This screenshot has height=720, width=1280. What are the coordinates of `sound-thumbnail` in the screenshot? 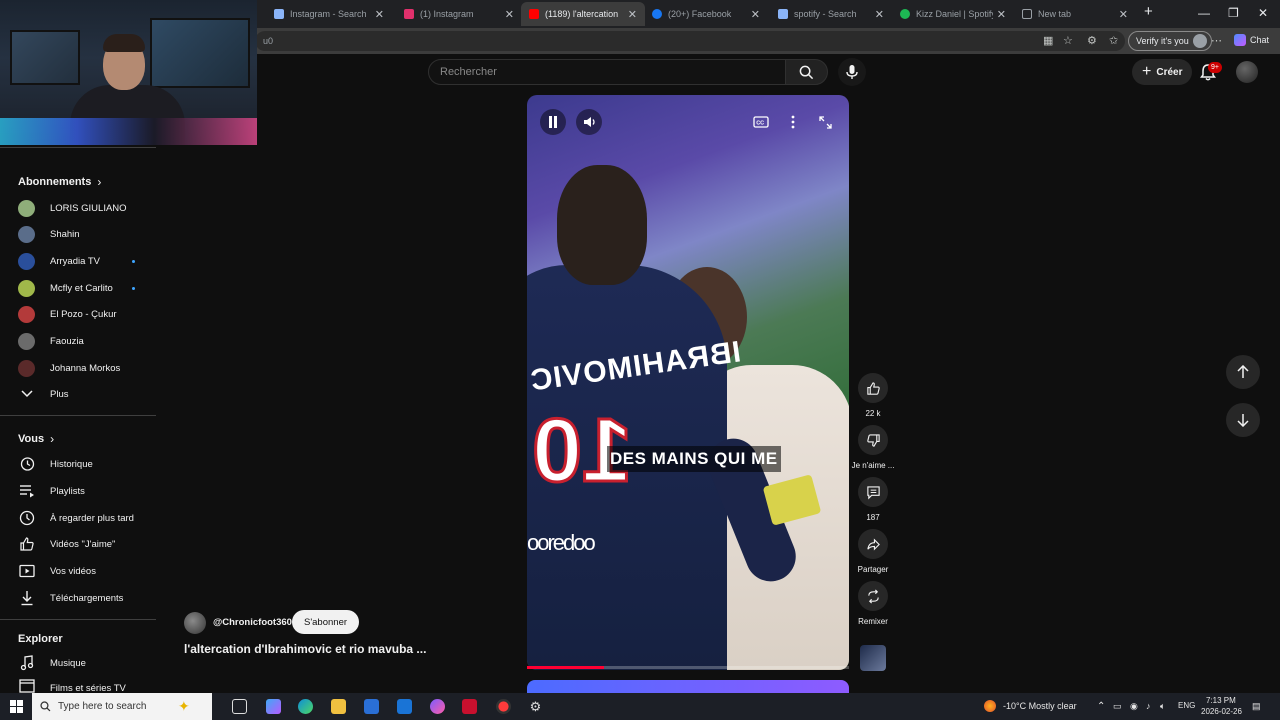 It's located at (873, 658).